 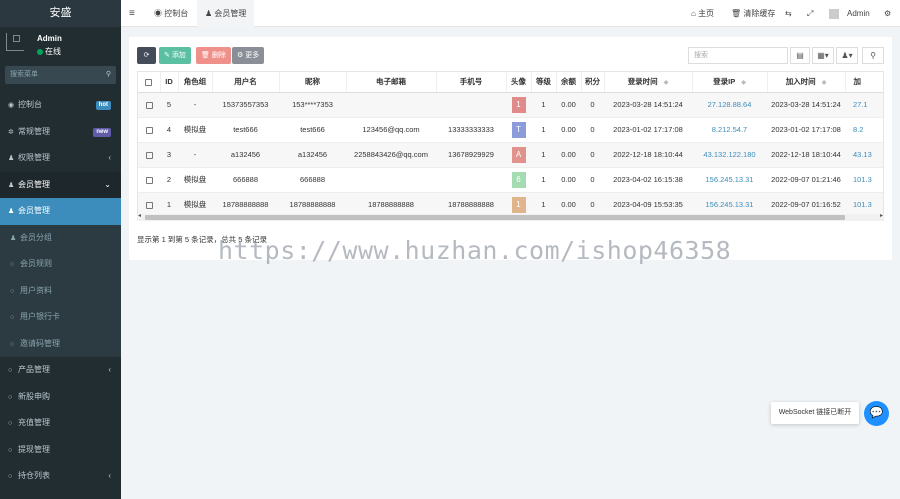 I want to click on column-header: ID, so click(x=169, y=82).